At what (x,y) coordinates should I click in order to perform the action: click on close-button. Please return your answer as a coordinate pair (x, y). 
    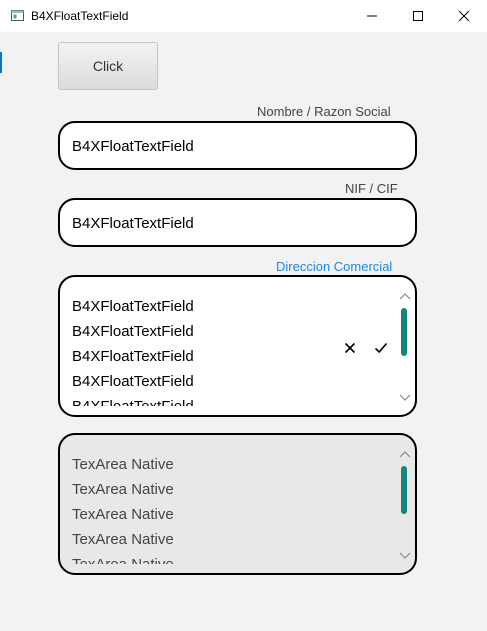
    Looking at the image, I should click on (464, 16).